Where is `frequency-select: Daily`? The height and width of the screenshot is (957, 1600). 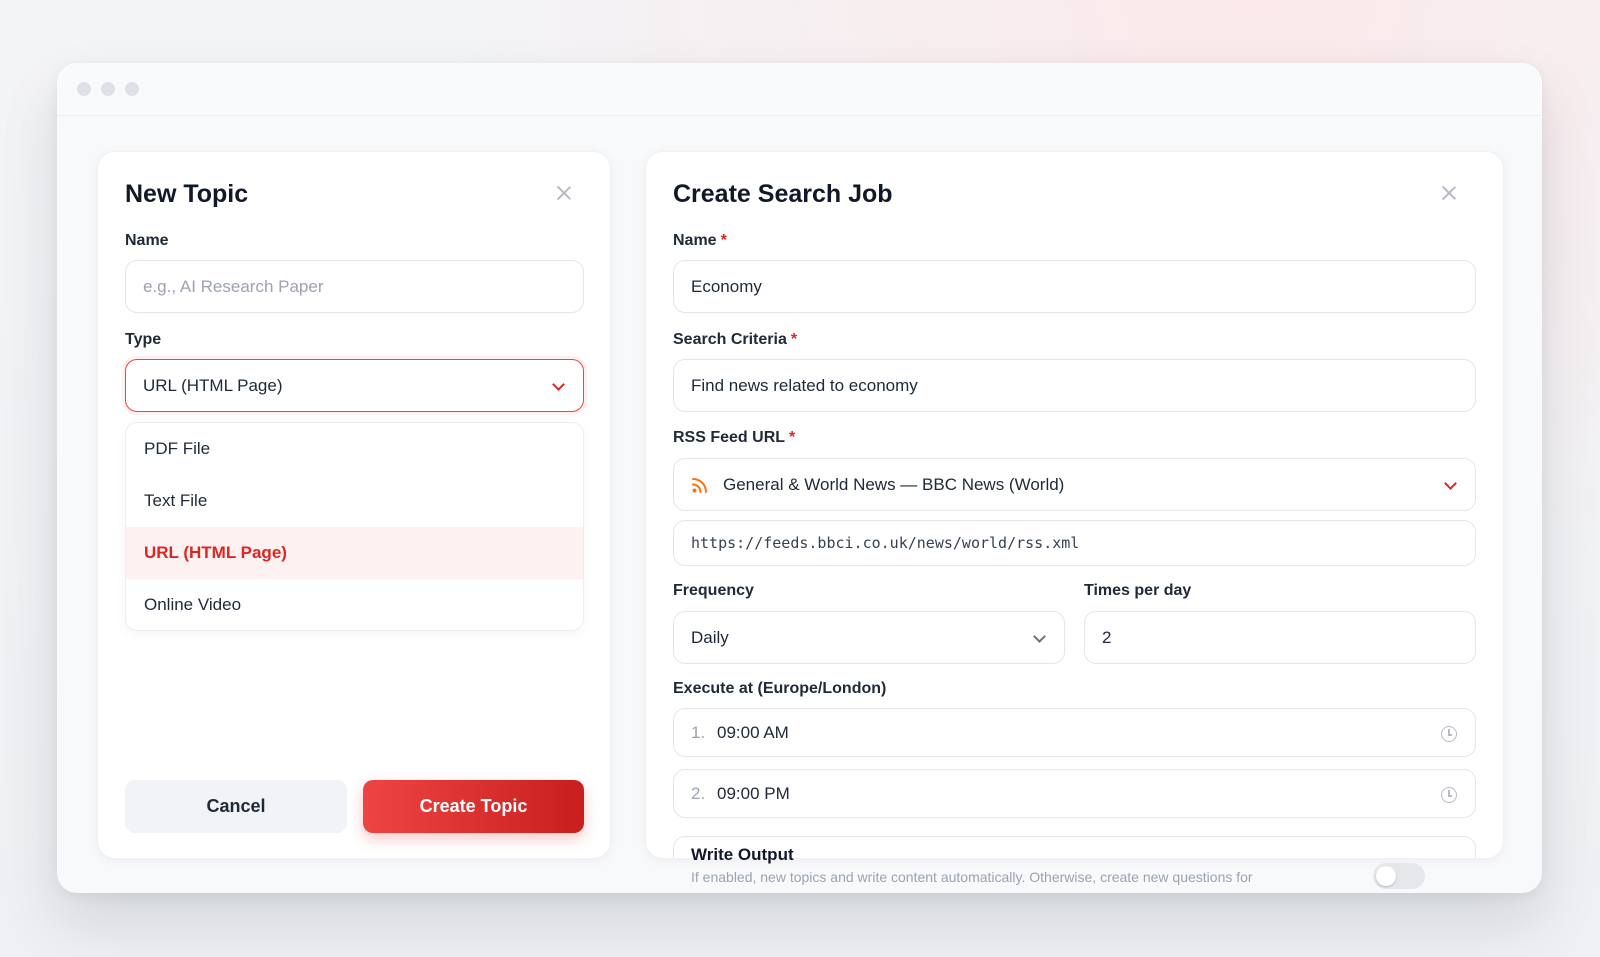
frequency-select: Daily is located at coordinates (869, 637).